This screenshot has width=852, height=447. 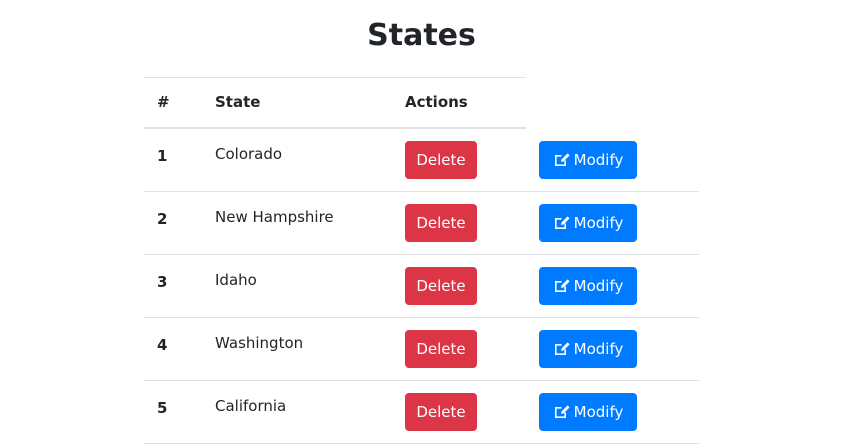 What do you see at coordinates (249, 154) in the screenshot?
I see `row-state-name: Colorado` at bounding box center [249, 154].